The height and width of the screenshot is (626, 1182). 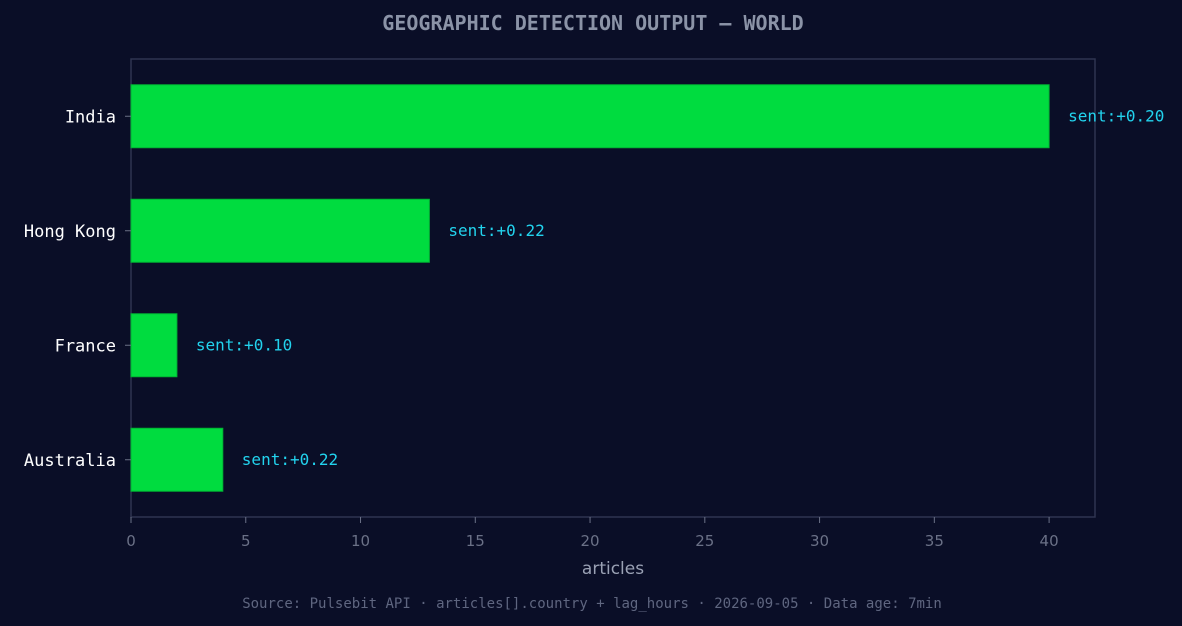 I want to click on x-tick-label: 15, so click(x=475, y=541).